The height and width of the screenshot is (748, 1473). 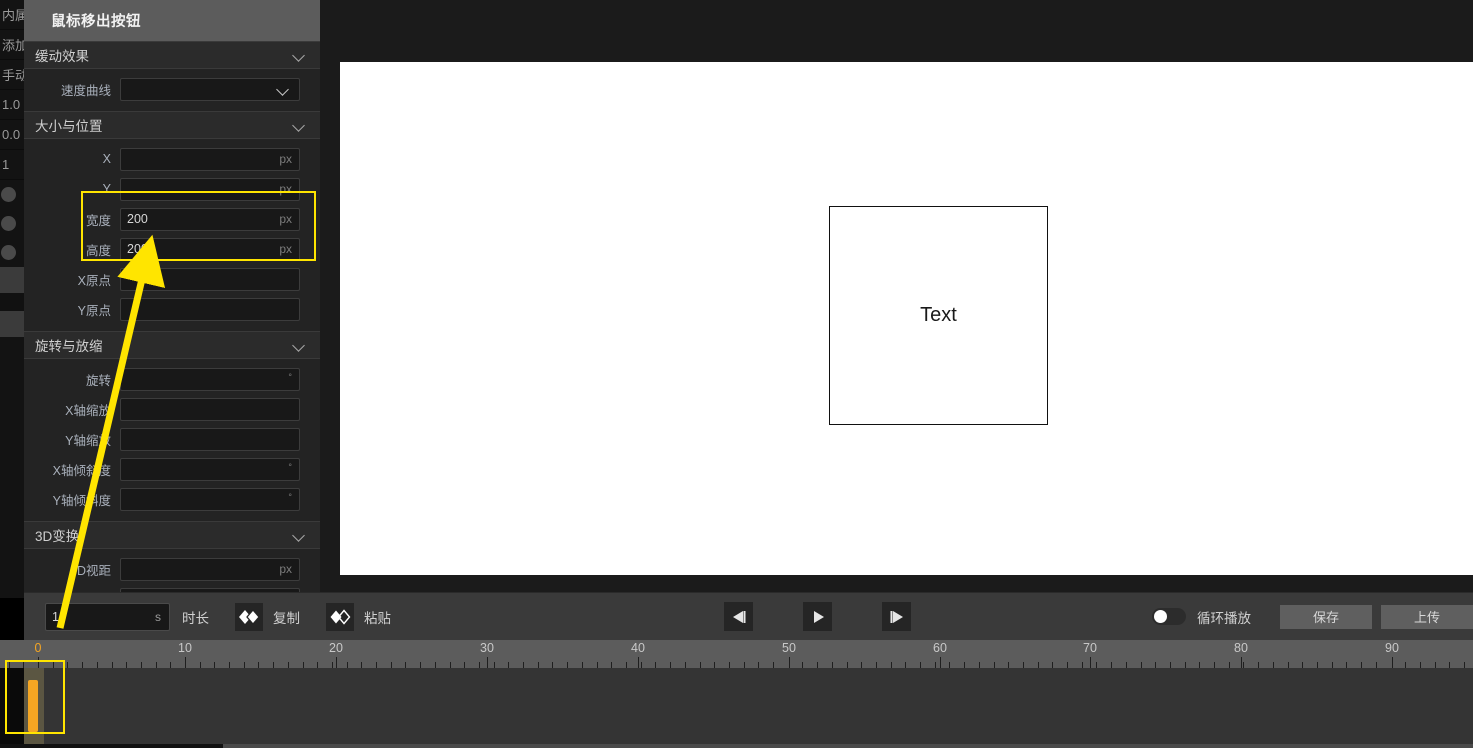 I want to click on field-row-scale-y: Y轴缩放, so click(x=172, y=439).